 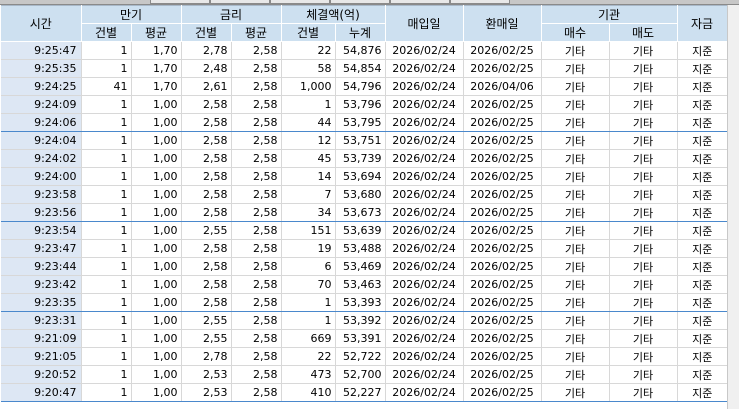 I want to click on cell-time: 9:23:54, so click(x=41, y=230).